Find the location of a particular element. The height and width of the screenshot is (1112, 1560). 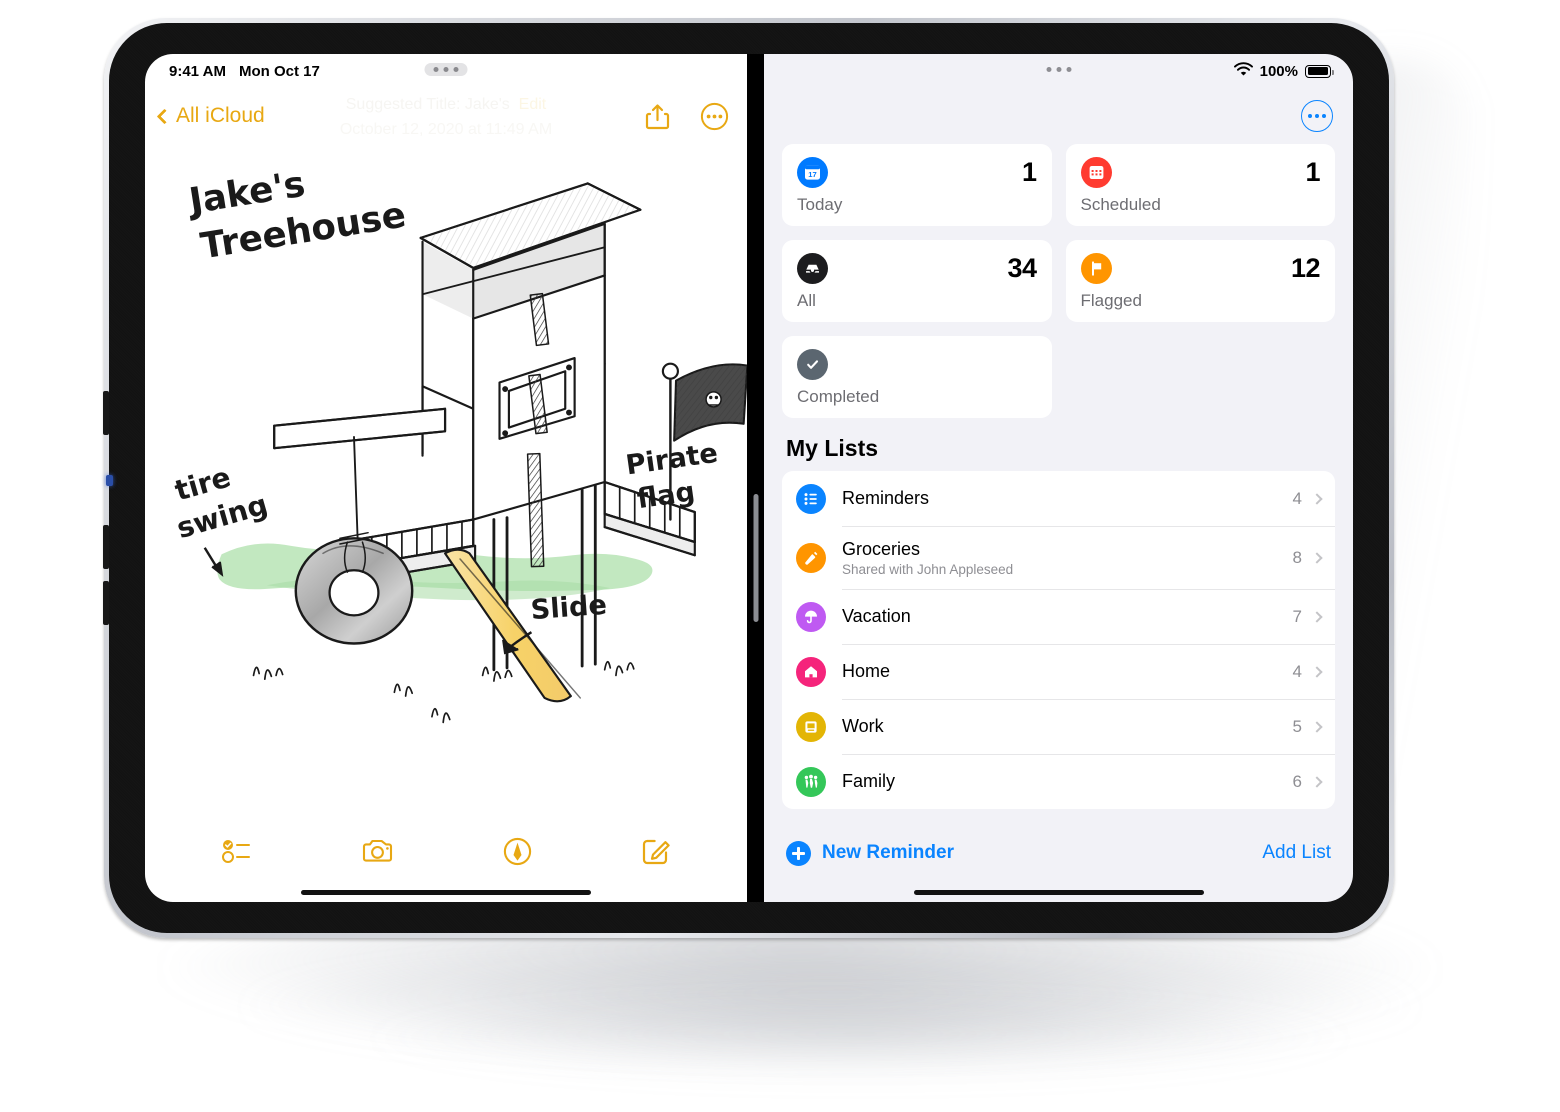

split-view-drag-handle is located at coordinates (755, 558).